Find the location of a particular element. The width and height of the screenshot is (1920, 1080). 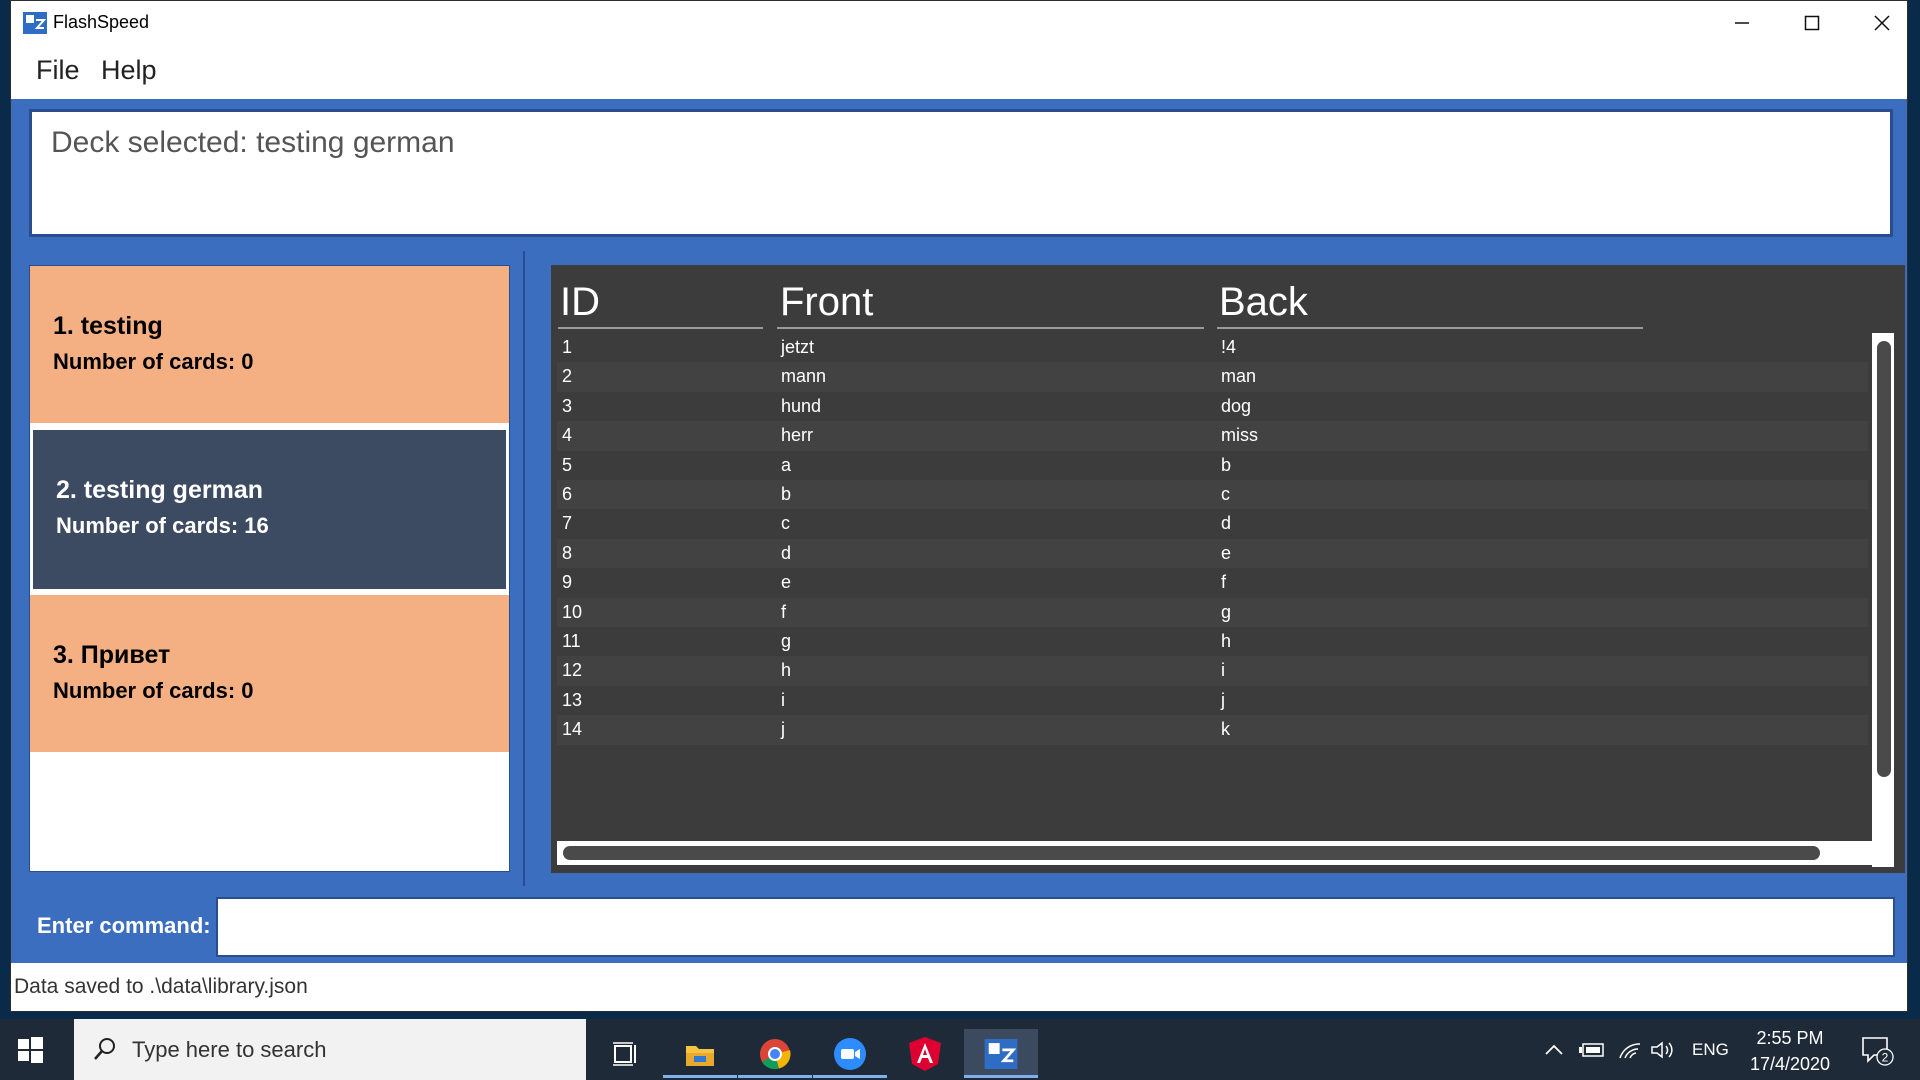

table-row: 11 g h is located at coordinates (1212, 641).